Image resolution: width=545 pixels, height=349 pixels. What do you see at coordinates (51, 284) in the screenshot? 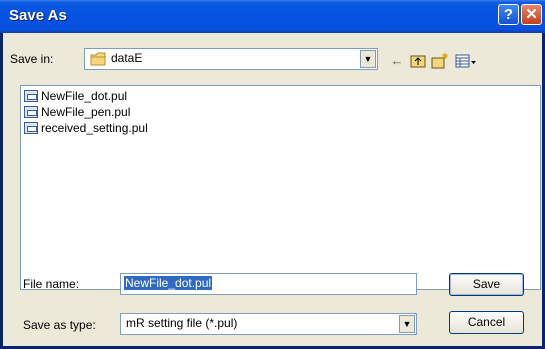
I see `file-name-label: File name:` at bounding box center [51, 284].